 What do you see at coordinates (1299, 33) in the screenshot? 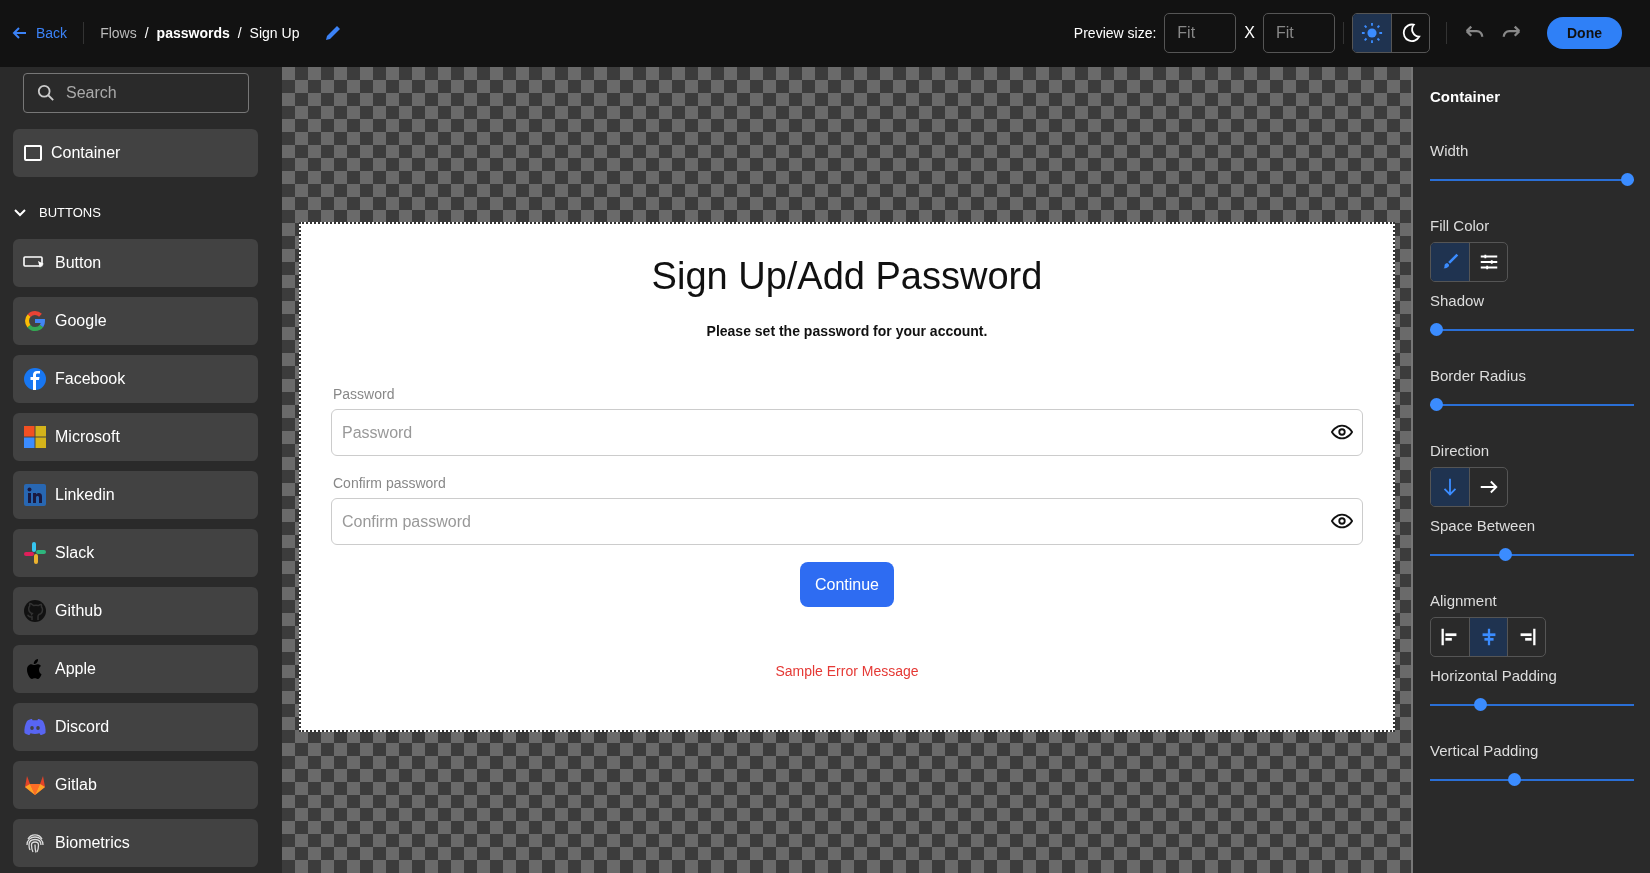
I see `height-field: Fit` at bounding box center [1299, 33].